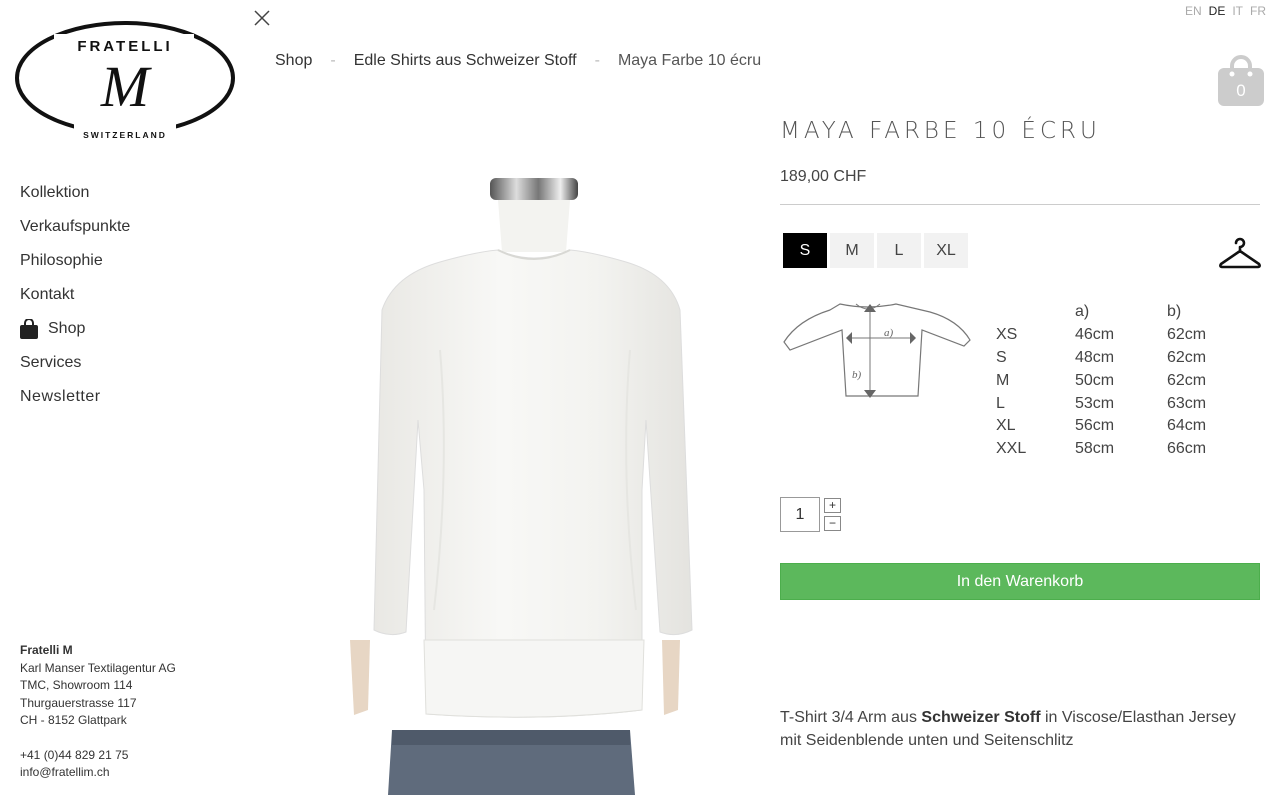 Image resolution: width=1280 pixels, height=800 pixels. I want to click on table-row: M 50cm 62cm, so click(1111, 380).